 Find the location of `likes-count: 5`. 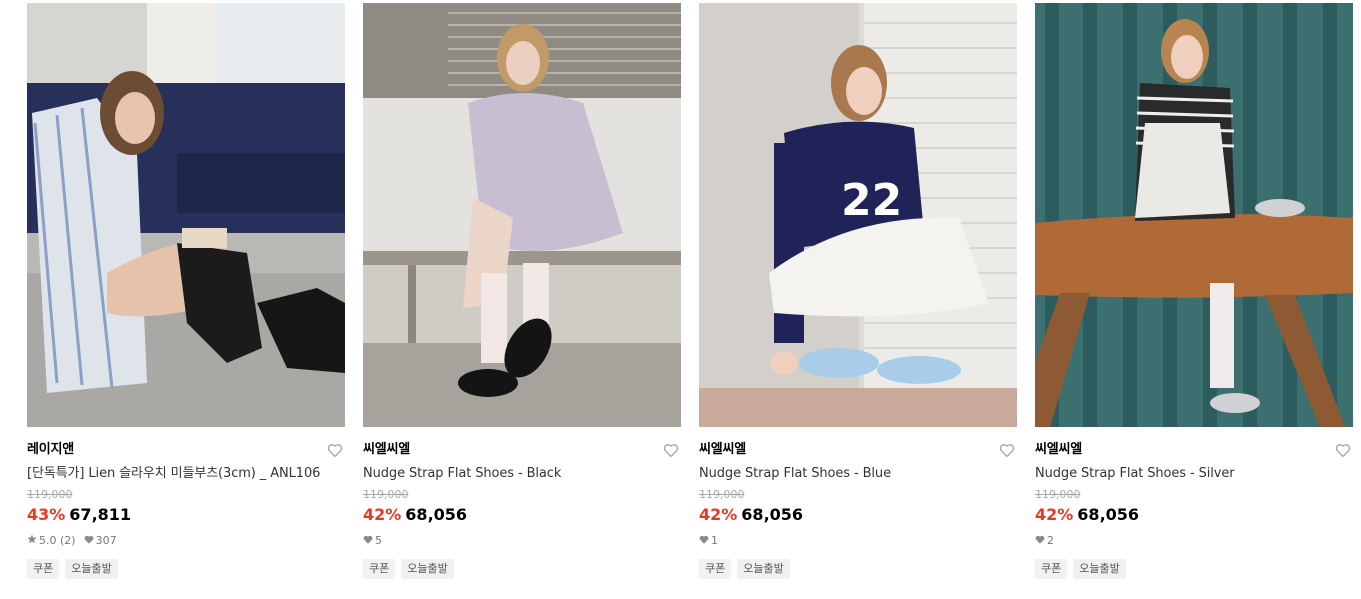

likes-count: 5 is located at coordinates (378, 540).